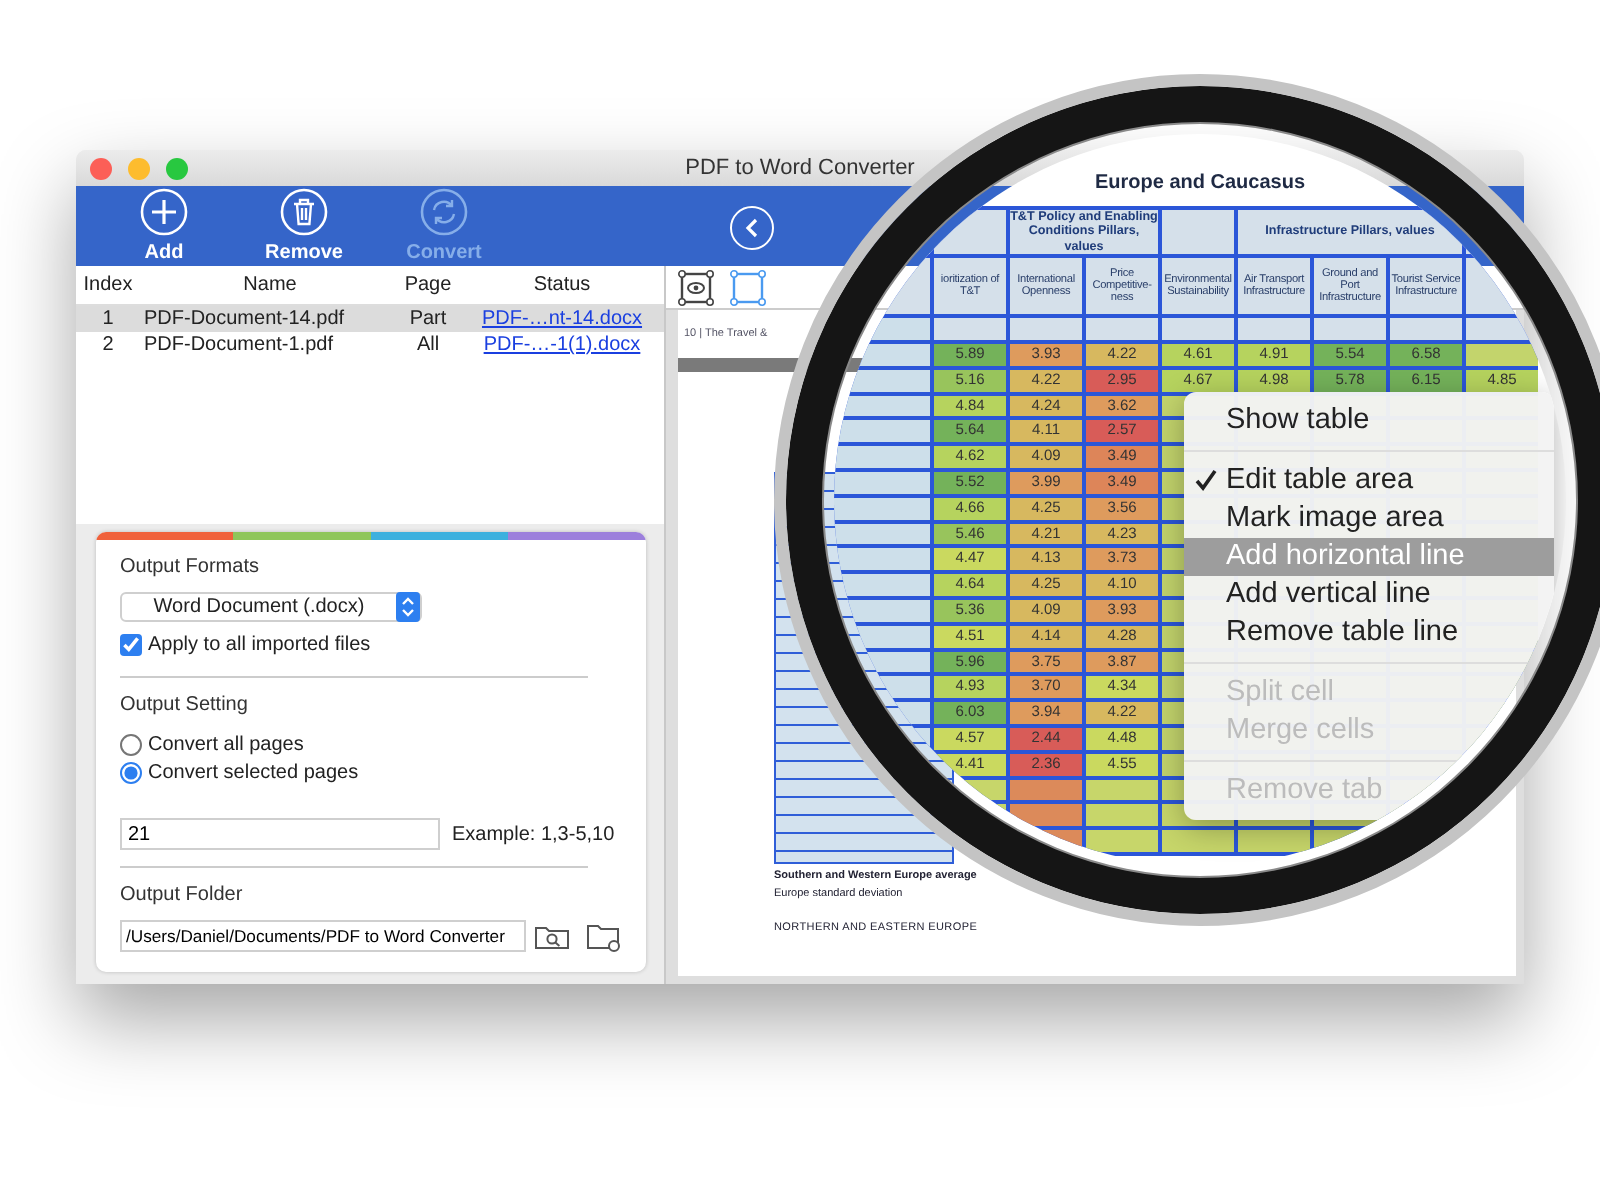 The width and height of the screenshot is (1600, 1200). Describe the element at coordinates (182, 896) in the screenshot. I see `section-title: Output Folder` at that location.